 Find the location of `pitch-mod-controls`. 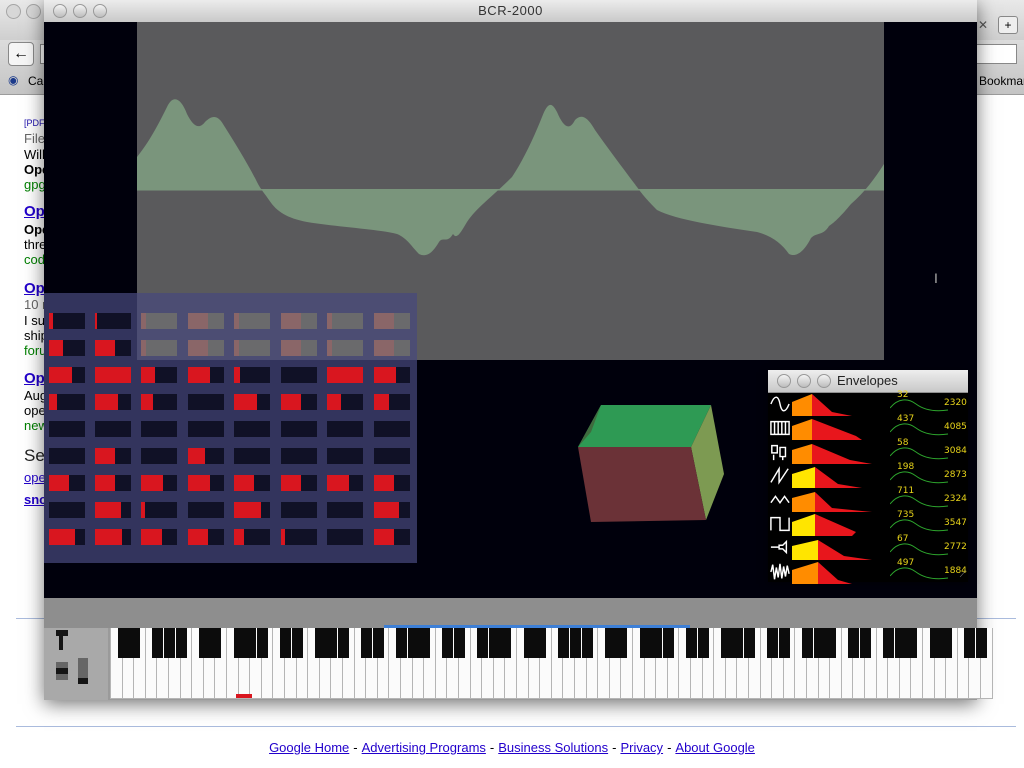

pitch-mod-controls is located at coordinates (76, 664).